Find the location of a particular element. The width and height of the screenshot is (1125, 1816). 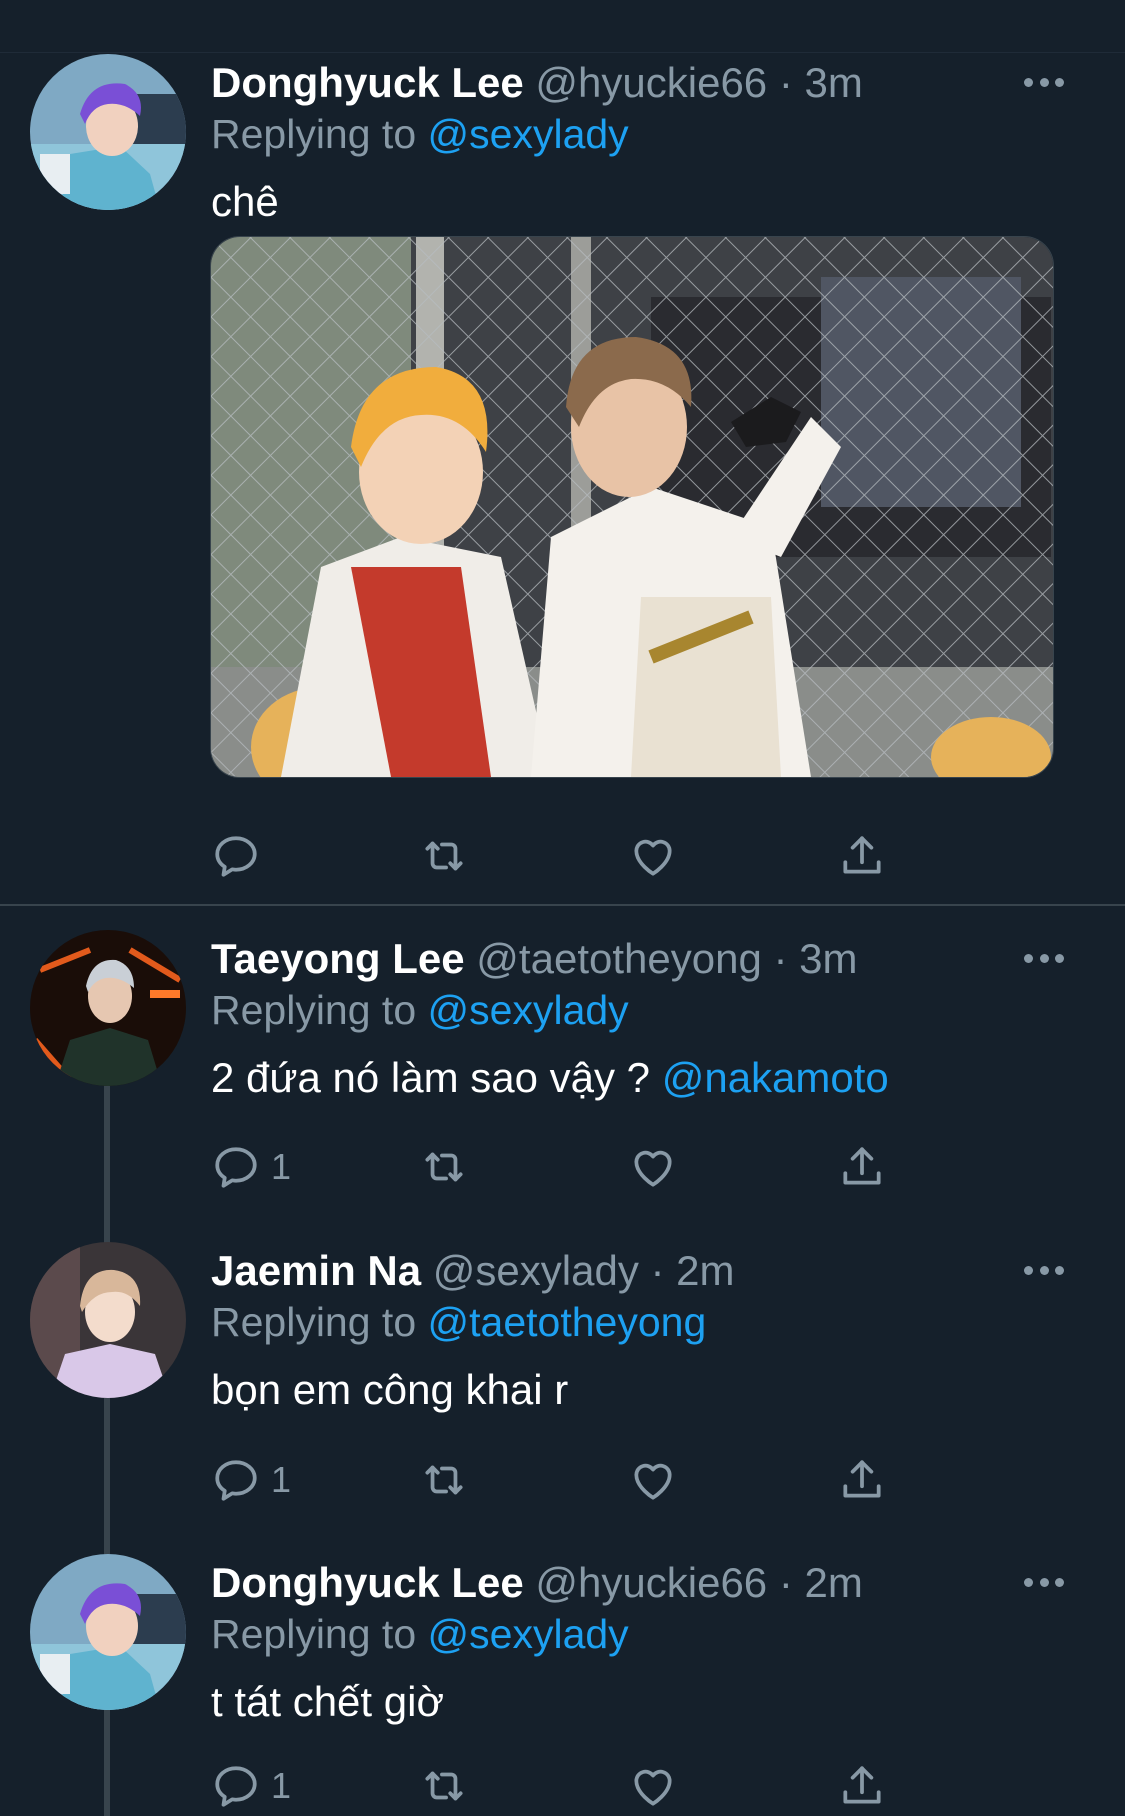

tweet-text: chê is located at coordinates (245, 202).